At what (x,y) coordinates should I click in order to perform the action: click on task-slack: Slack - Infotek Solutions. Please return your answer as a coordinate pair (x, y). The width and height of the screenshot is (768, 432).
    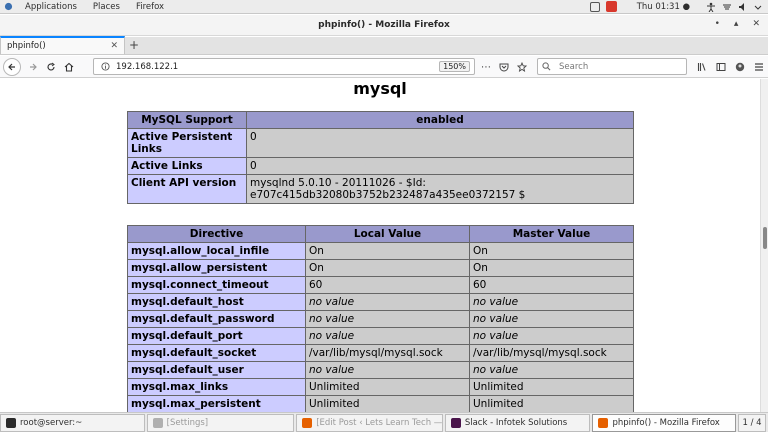
    Looking at the image, I should click on (517, 422).